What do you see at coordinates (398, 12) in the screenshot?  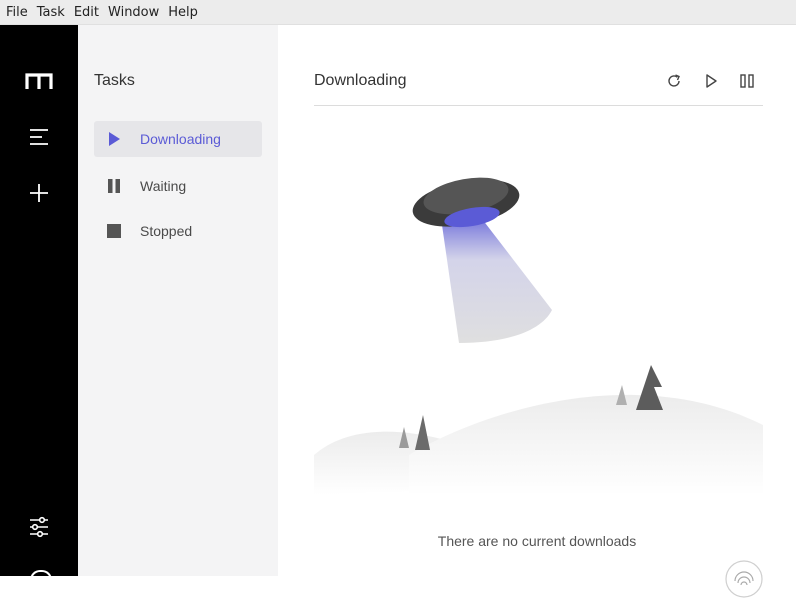 I see `menu-bar: File Task Edit Window Help` at bounding box center [398, 12].